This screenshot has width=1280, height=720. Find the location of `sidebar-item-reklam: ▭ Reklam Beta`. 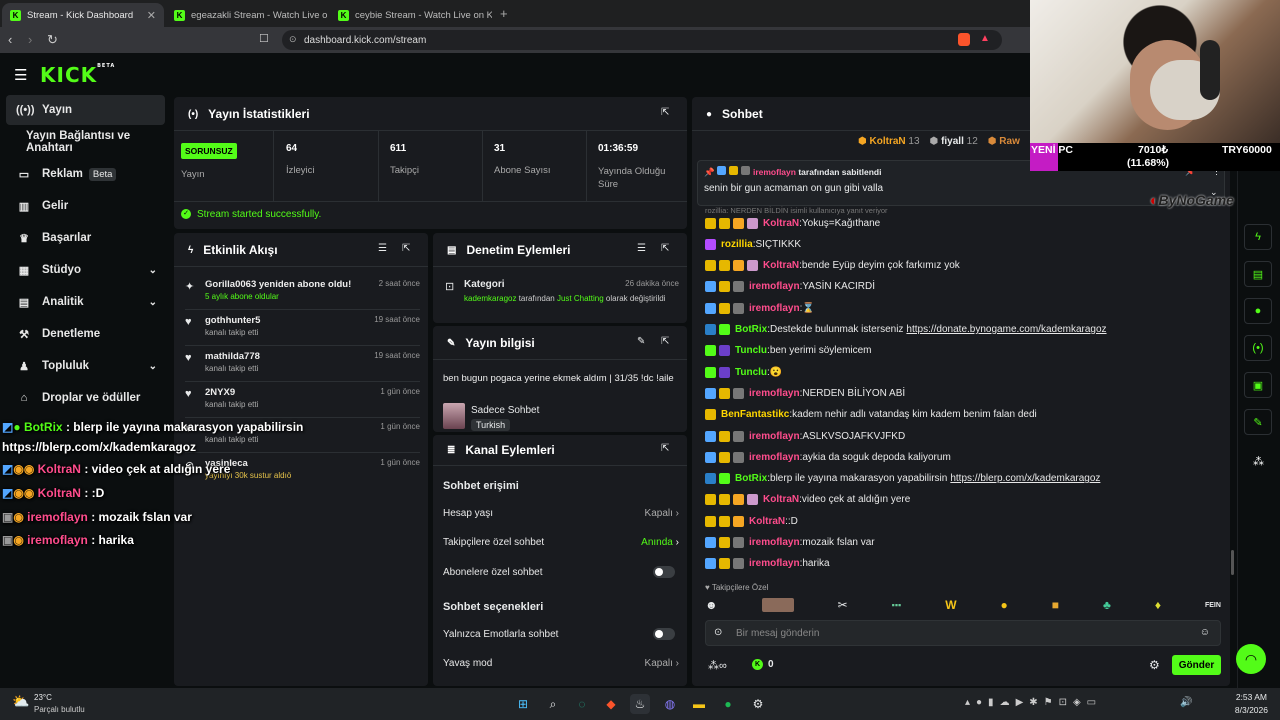

sidebar-item-reklam: ▭ Reklam Beta is located at coordinates (85, 174).